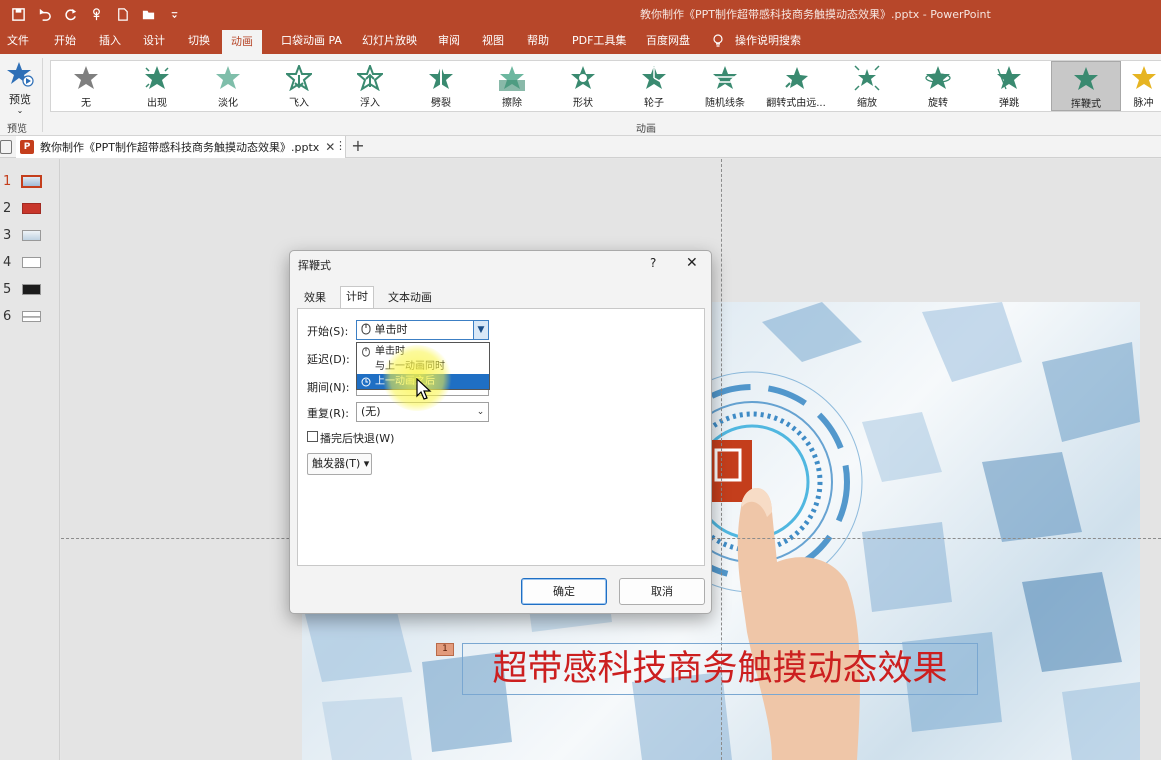 Image resolution: width=1161 pixels, height=760 pixels. What do you see at coordinates (299, 103) in the screenshot?
I see `animation-label: 飞入` at bounding box center [299, 103].